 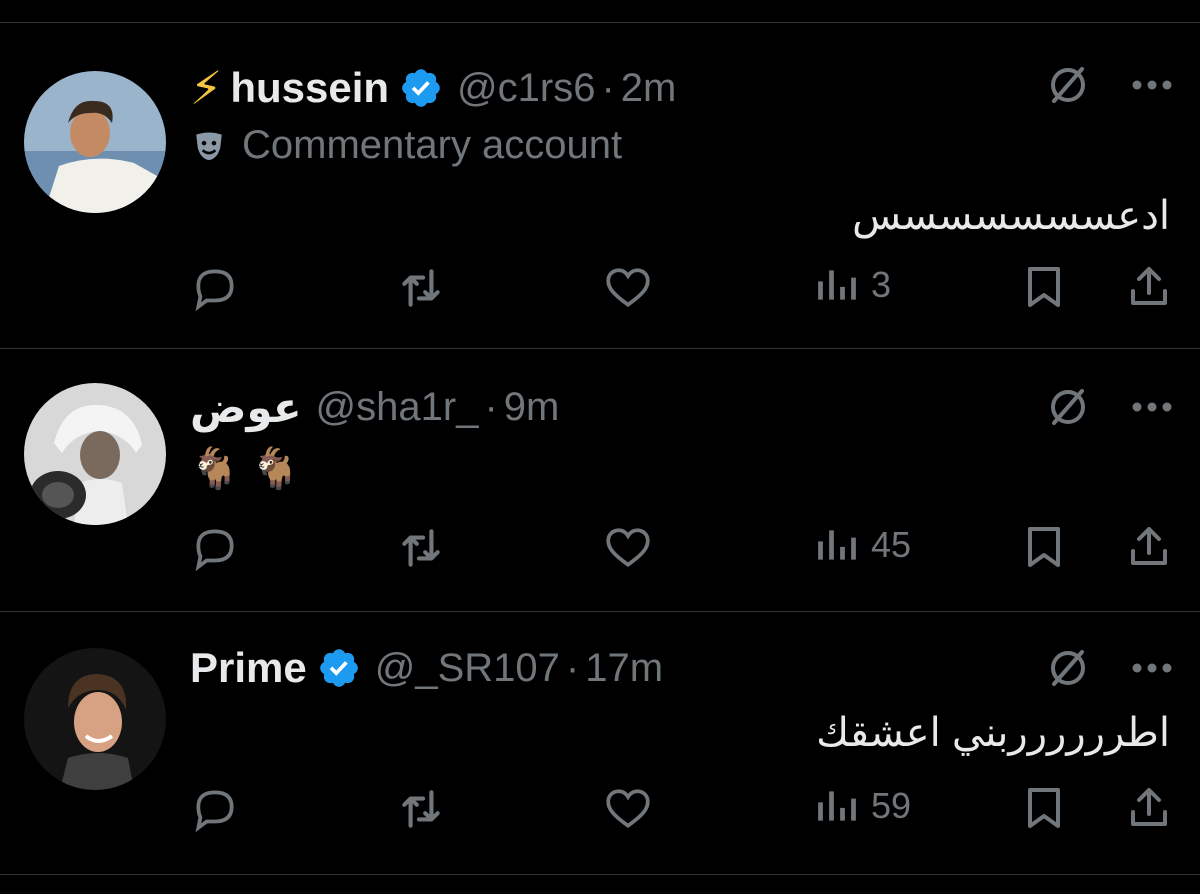 I want to click on account-label: Commentary account, so click(x=407, y=145).